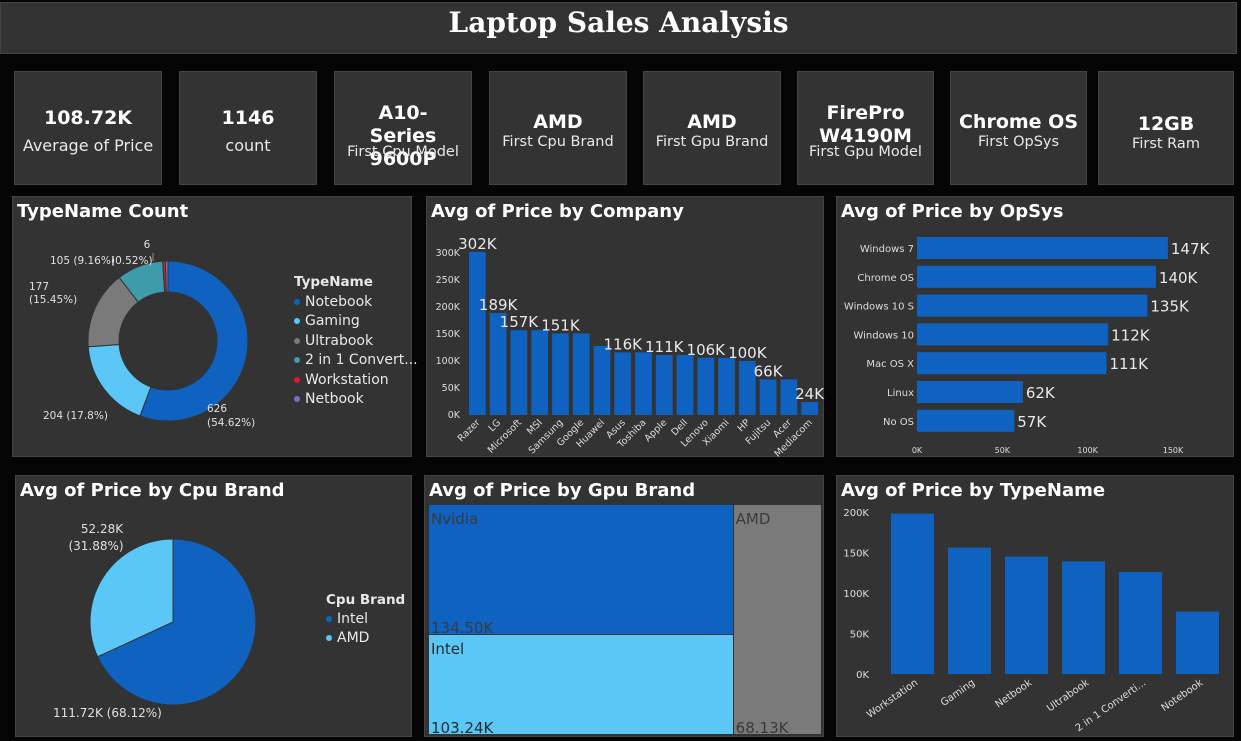 This screenshot has width=1241, height=741. Describe the element at coordinates (561, 325) in the screenshot. I see `bar-data-label: 151K` at that location.